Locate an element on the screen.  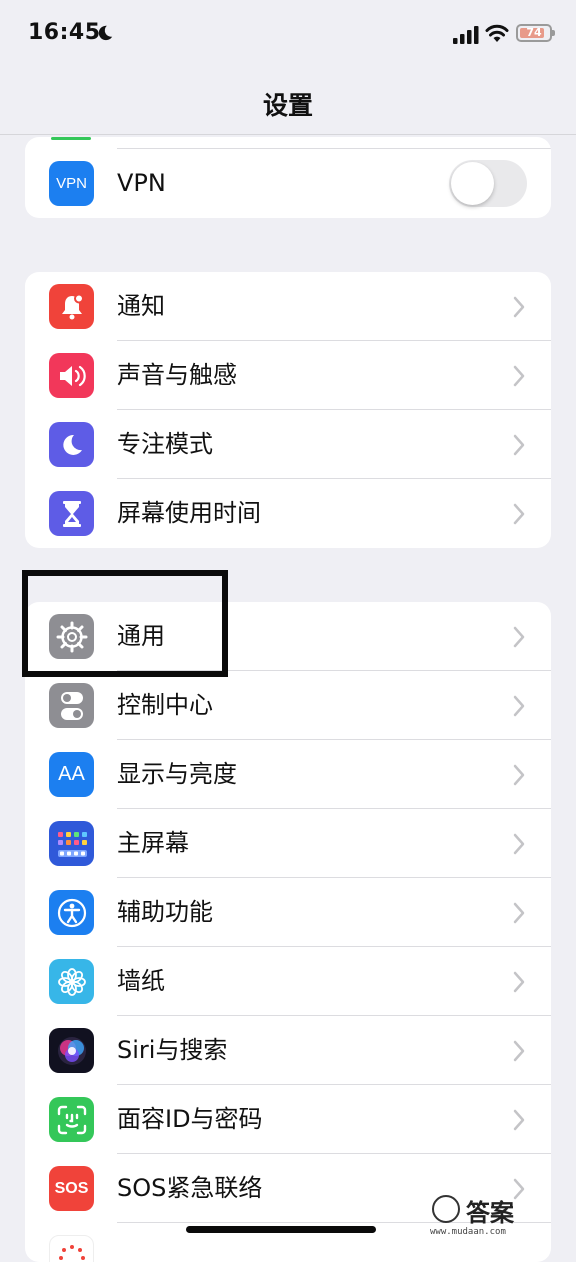
settings-row-vpn: VPN VPN is located at coordinates (288, 183).